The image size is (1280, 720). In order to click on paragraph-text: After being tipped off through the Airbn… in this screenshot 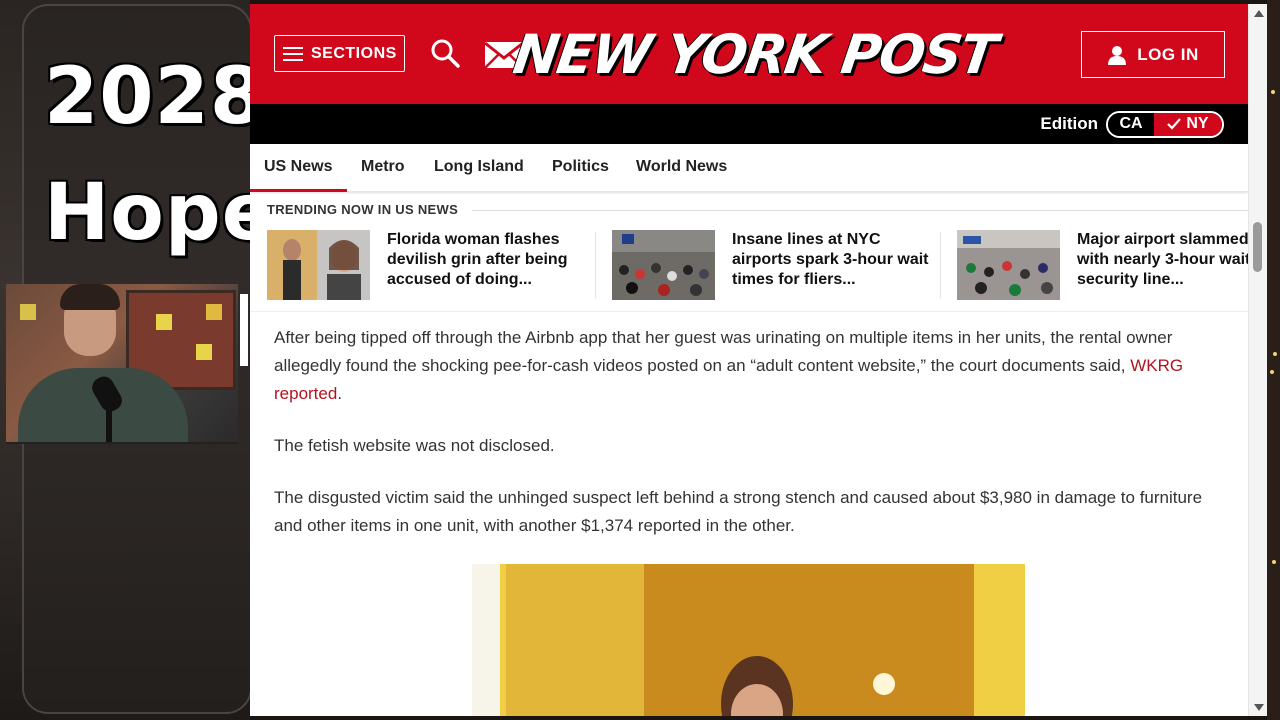, I will do `click(723, 351)`.